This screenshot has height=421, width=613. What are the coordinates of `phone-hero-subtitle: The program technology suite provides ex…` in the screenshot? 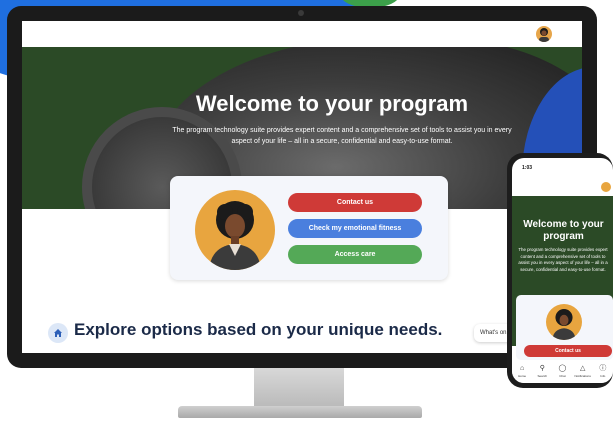 It's located at (563, 259).